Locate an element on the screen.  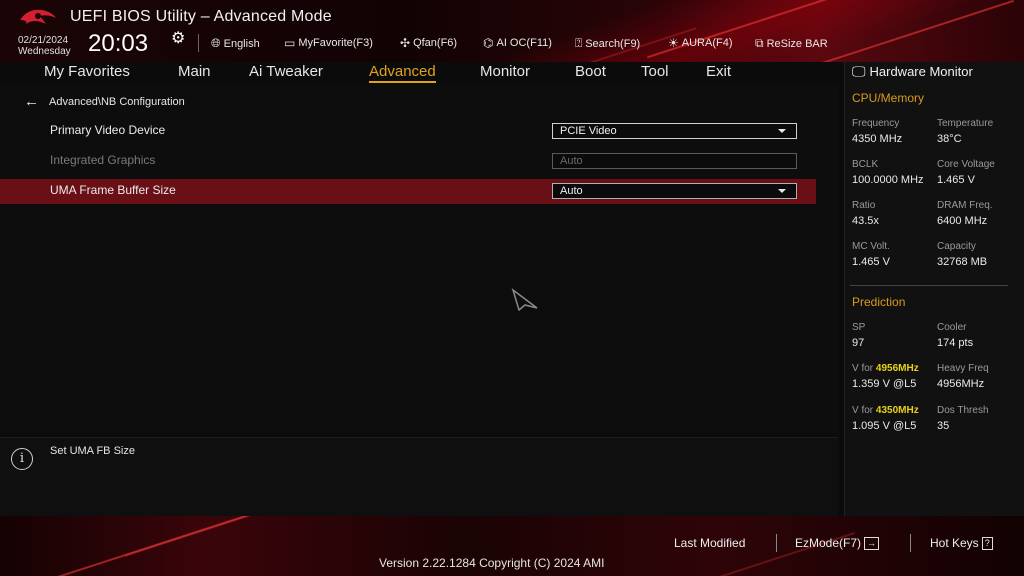
hardware-monitor-divider is located at coordinates (929, 285).